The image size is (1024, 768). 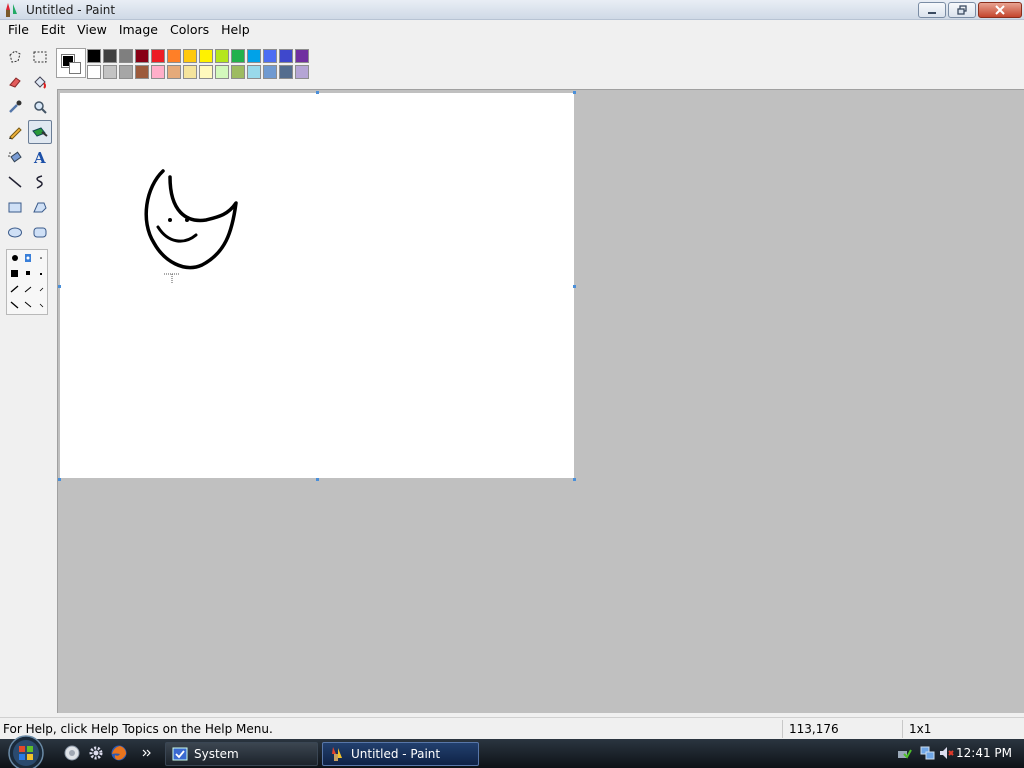 What do you see at coordinates (15, 182) in the screenshot?
I see `line-tool` at bounding box center [15, 182].